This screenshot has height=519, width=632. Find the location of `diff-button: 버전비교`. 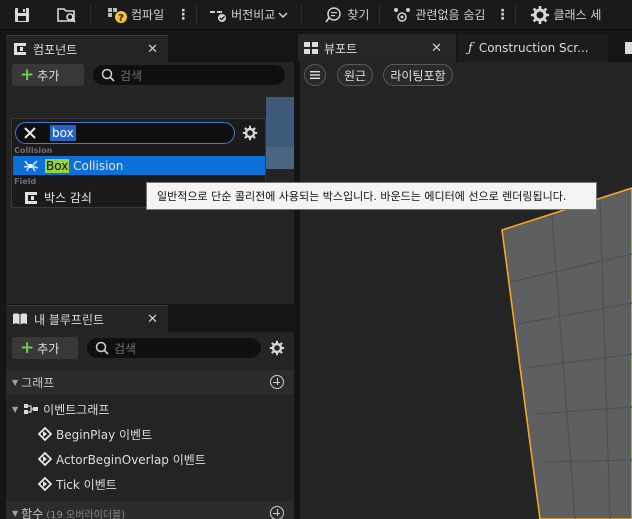

diff-button: 버전비교 is located at coordinates (243, 15).